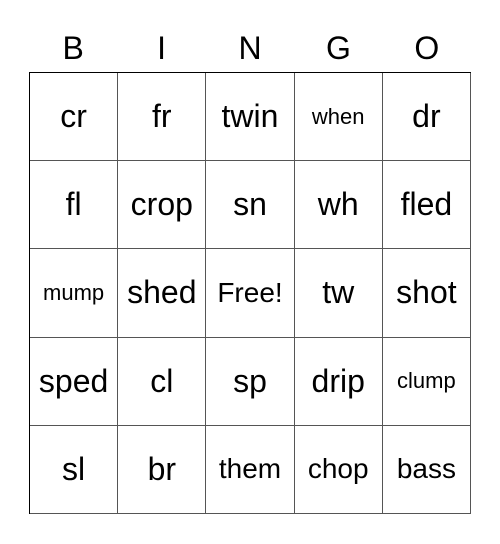 The image size is (500, 544). I want to click on bingo-cell: crop, so click(162, 205).